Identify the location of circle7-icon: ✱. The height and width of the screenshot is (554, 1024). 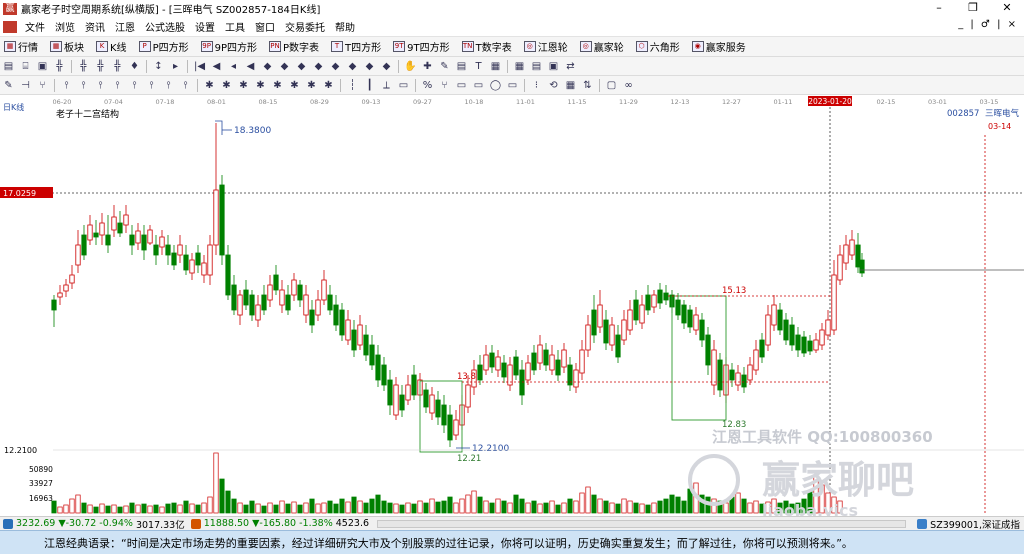
(311, 85).